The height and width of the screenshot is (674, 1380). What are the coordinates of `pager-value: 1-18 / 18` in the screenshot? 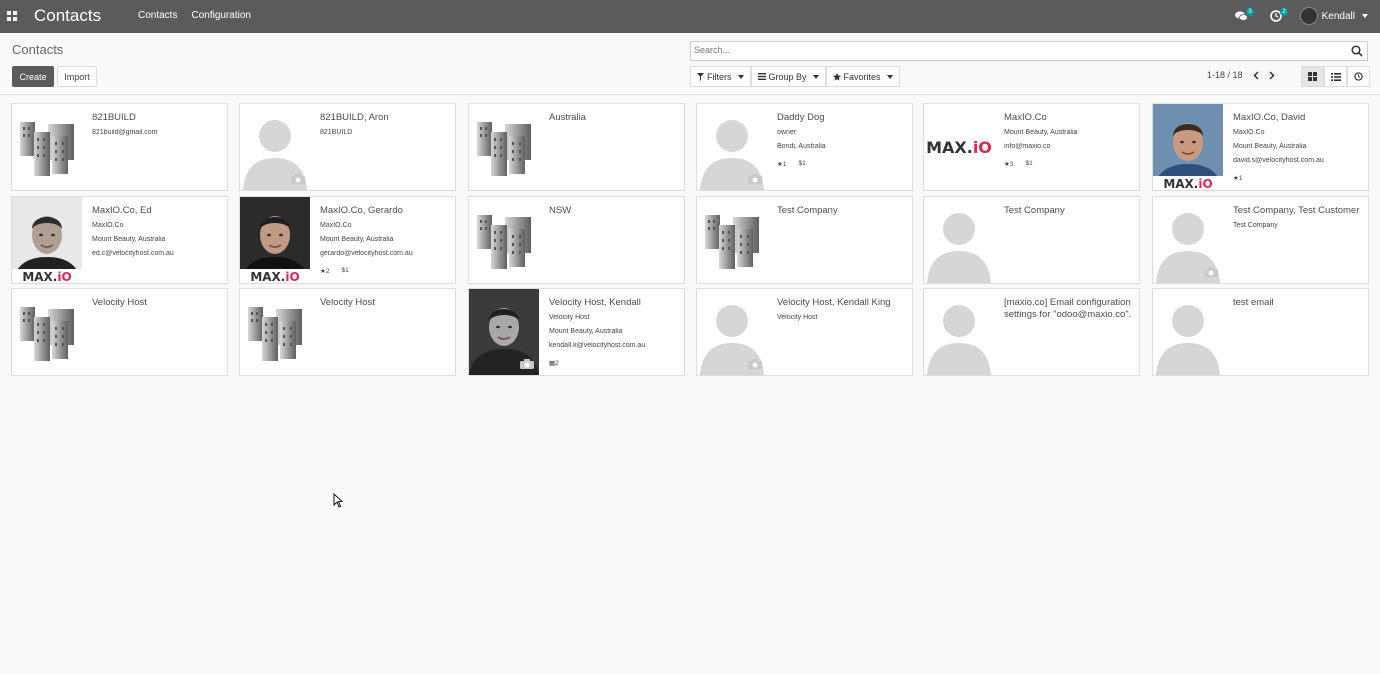 It's located at (1225, 75).